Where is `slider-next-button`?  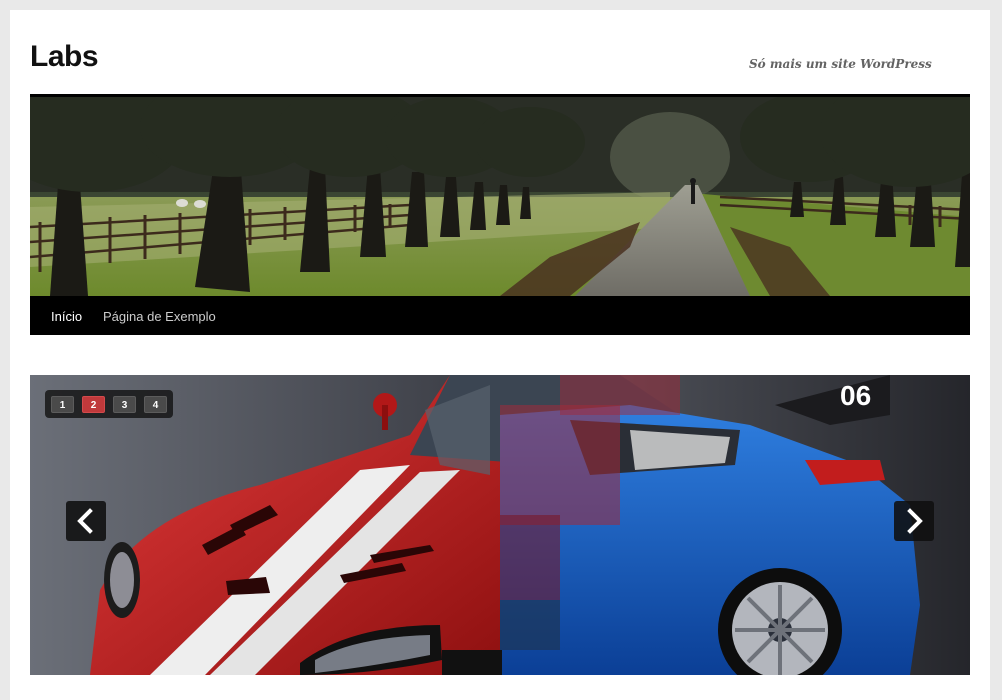 slider-next-button is located at coordinates (914, 521).